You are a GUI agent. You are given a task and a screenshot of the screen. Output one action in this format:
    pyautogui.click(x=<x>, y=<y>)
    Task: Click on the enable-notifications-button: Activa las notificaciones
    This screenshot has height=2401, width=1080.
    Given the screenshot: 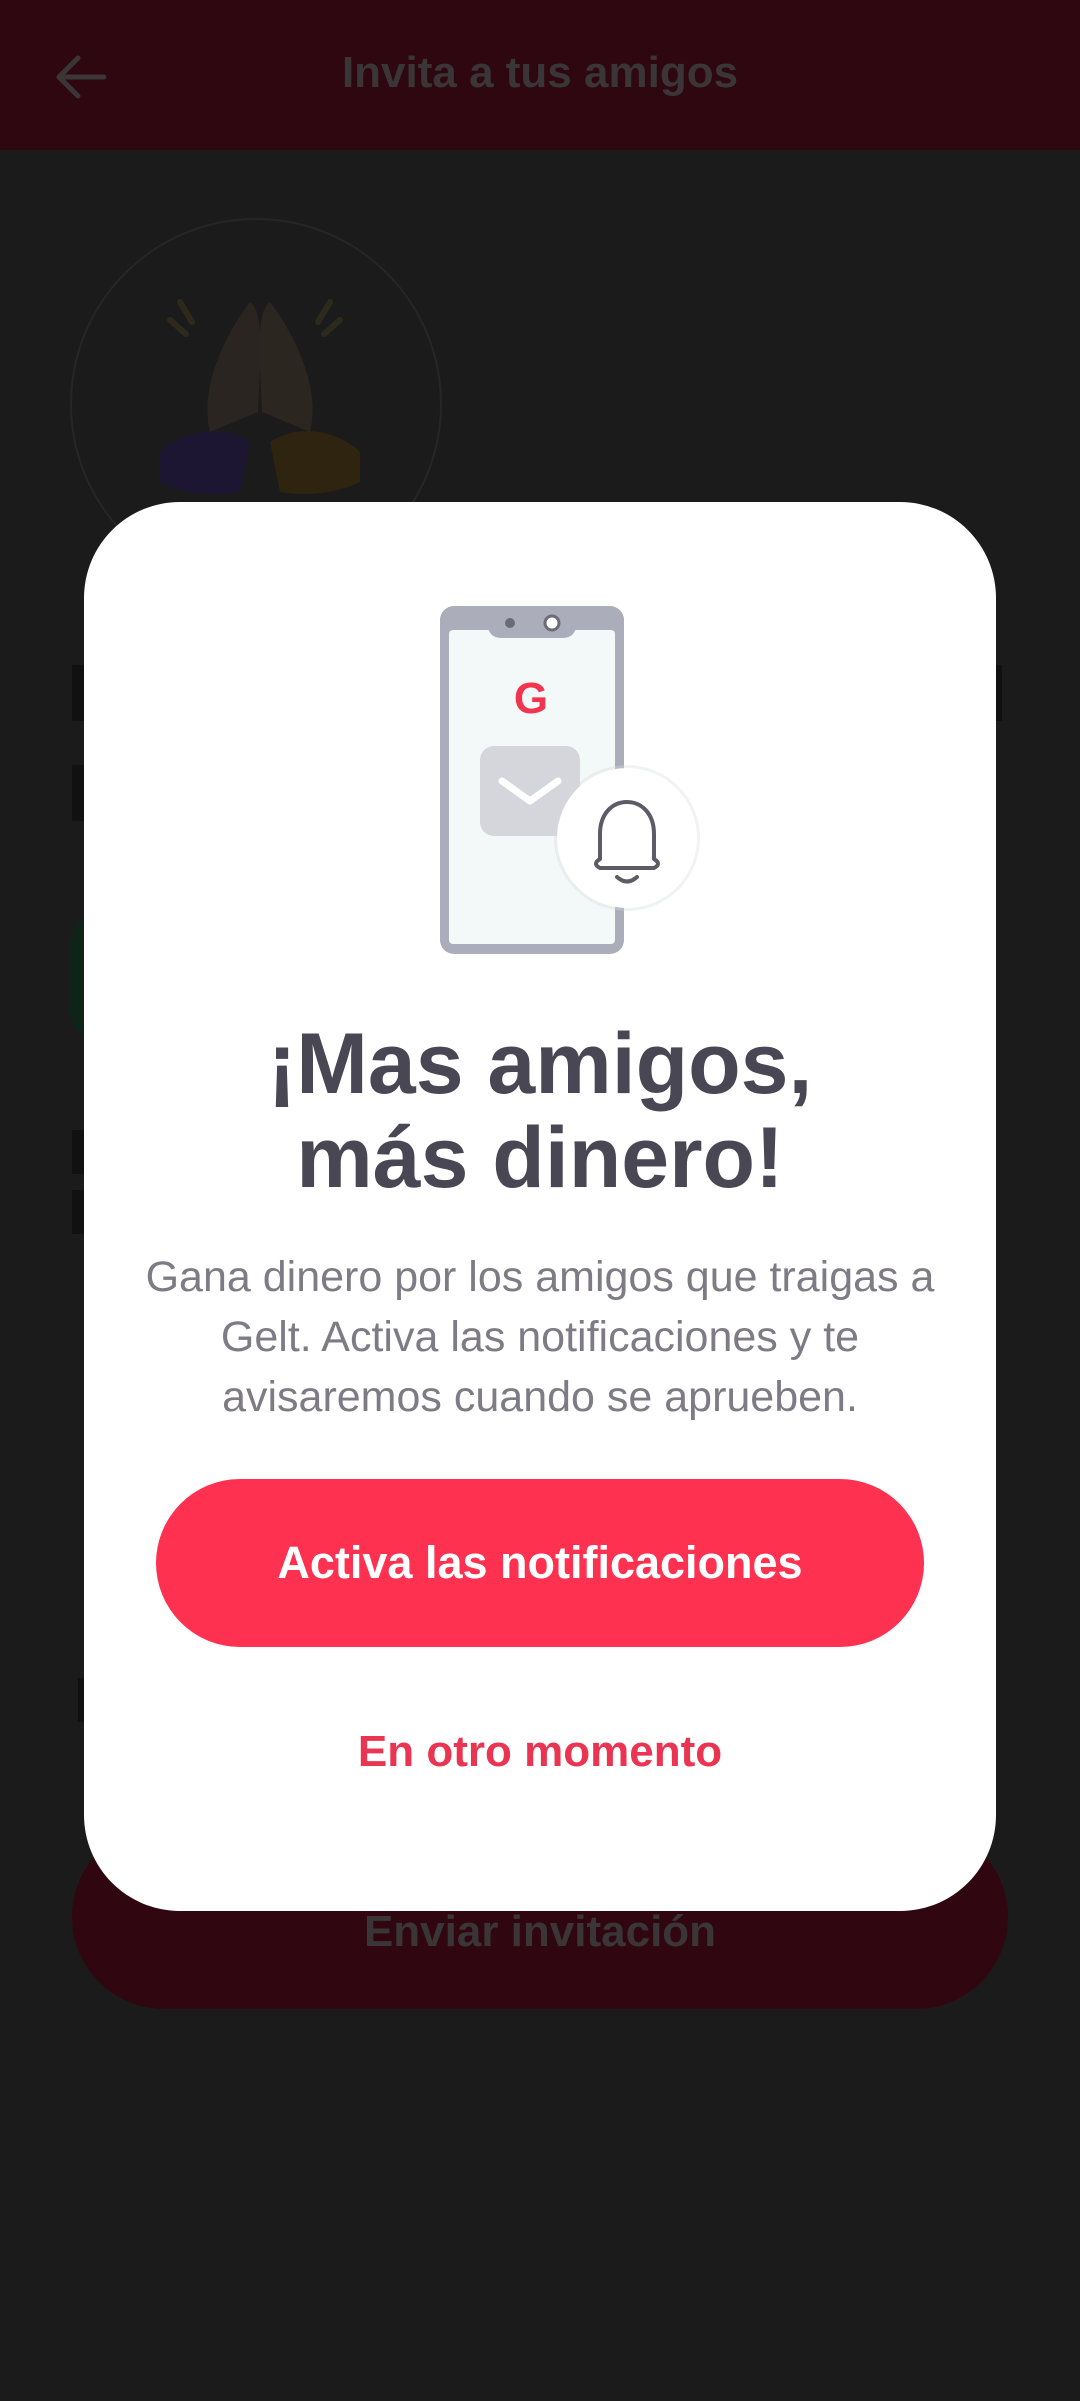 What is the action you would take?
    pyautogui.click(x=540, y=1563)
    